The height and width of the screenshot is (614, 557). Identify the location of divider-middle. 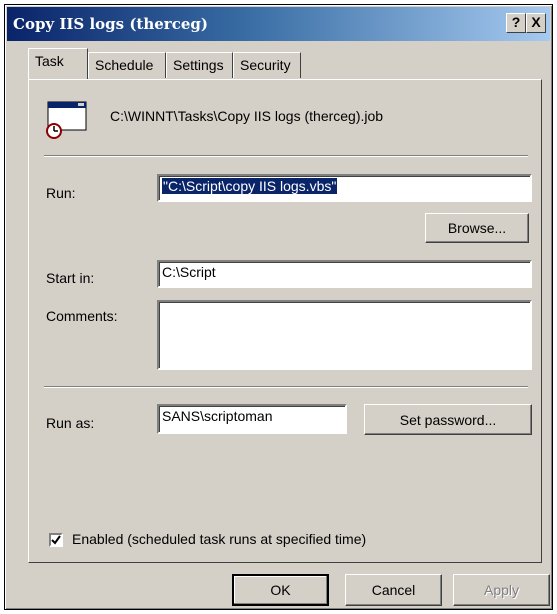
(286, 387).